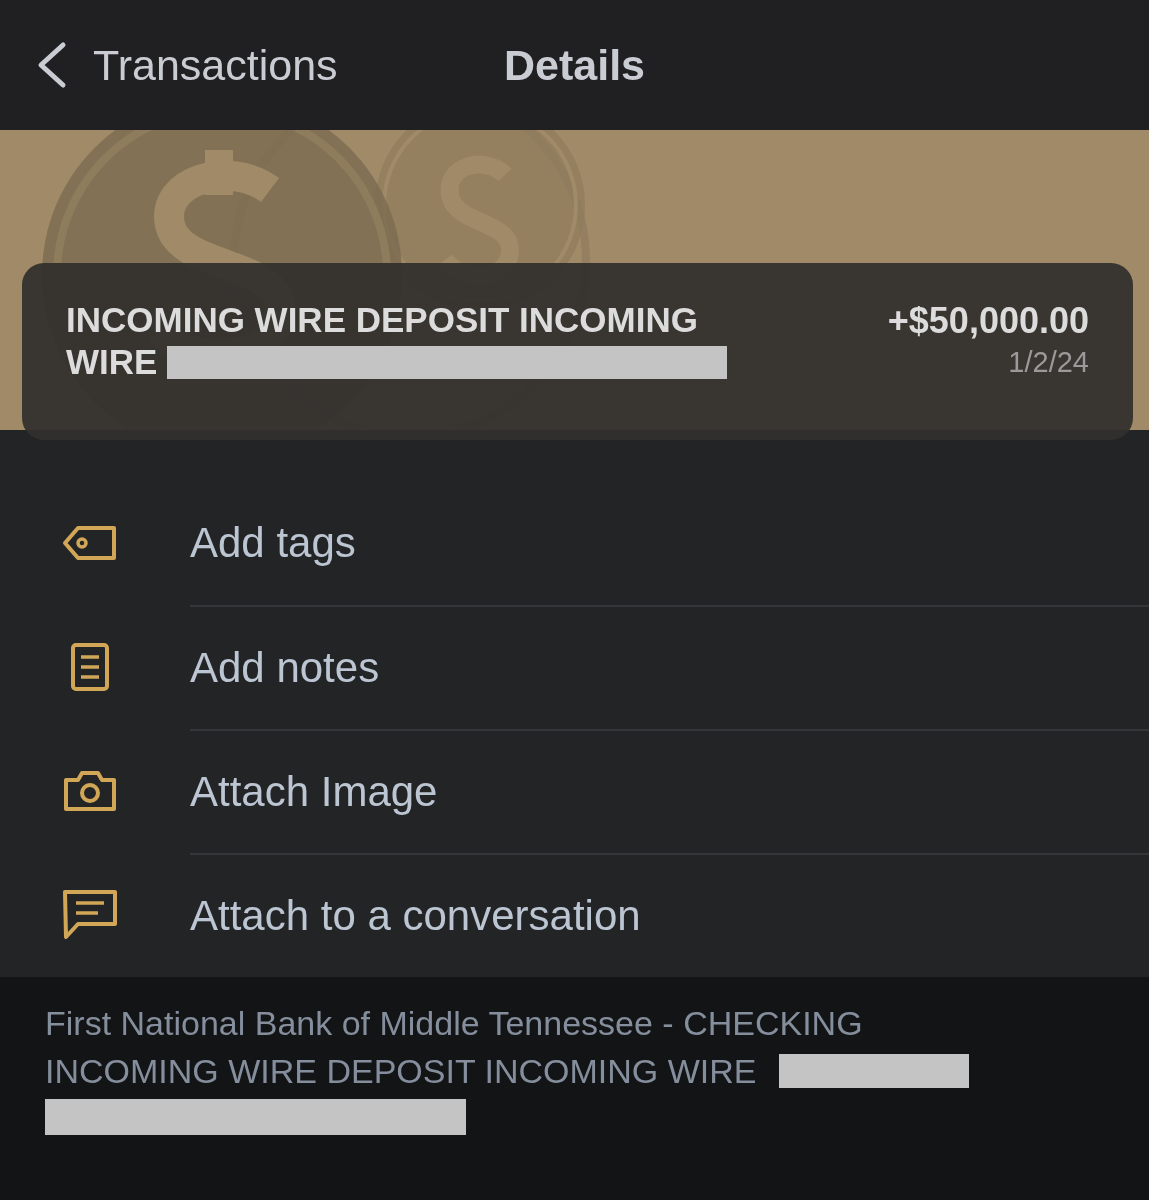  I want to click on transaction-amount: +$50,000.00, so click(988, 321).